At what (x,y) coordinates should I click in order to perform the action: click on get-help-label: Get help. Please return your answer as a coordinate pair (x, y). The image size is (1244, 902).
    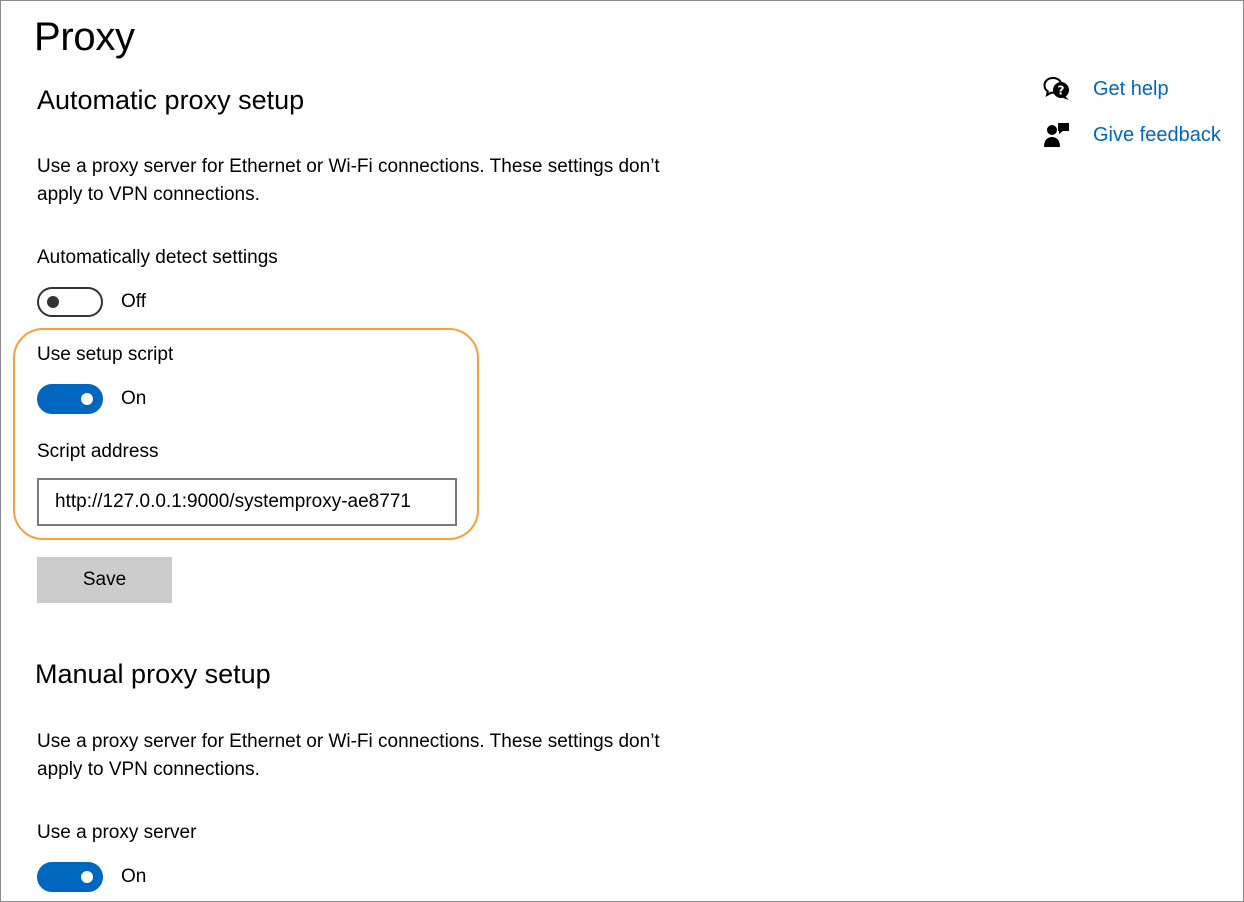
    Looking at the image, I should click on (1131, 89).